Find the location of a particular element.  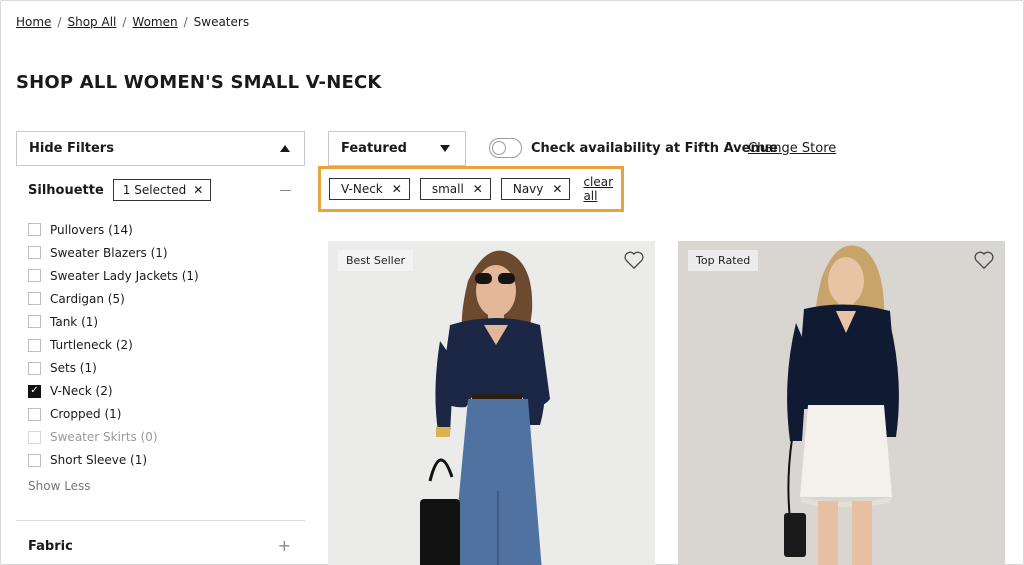

filter-chip: Navy ✕ is located at coordinates (535, 189).